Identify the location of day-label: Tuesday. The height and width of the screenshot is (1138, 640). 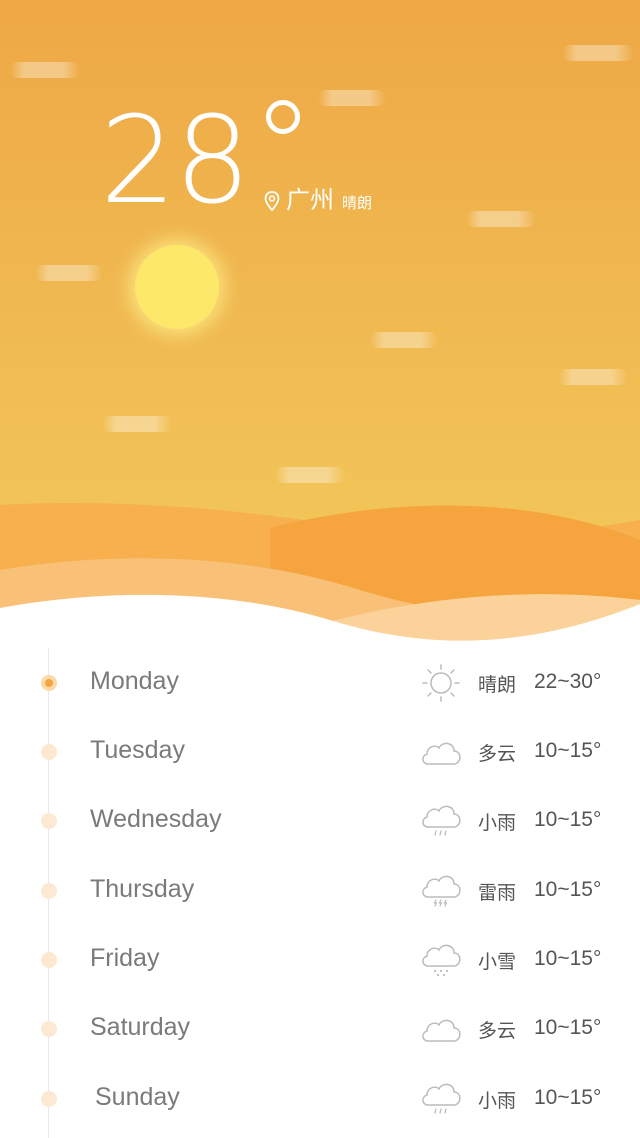
(137, 750).